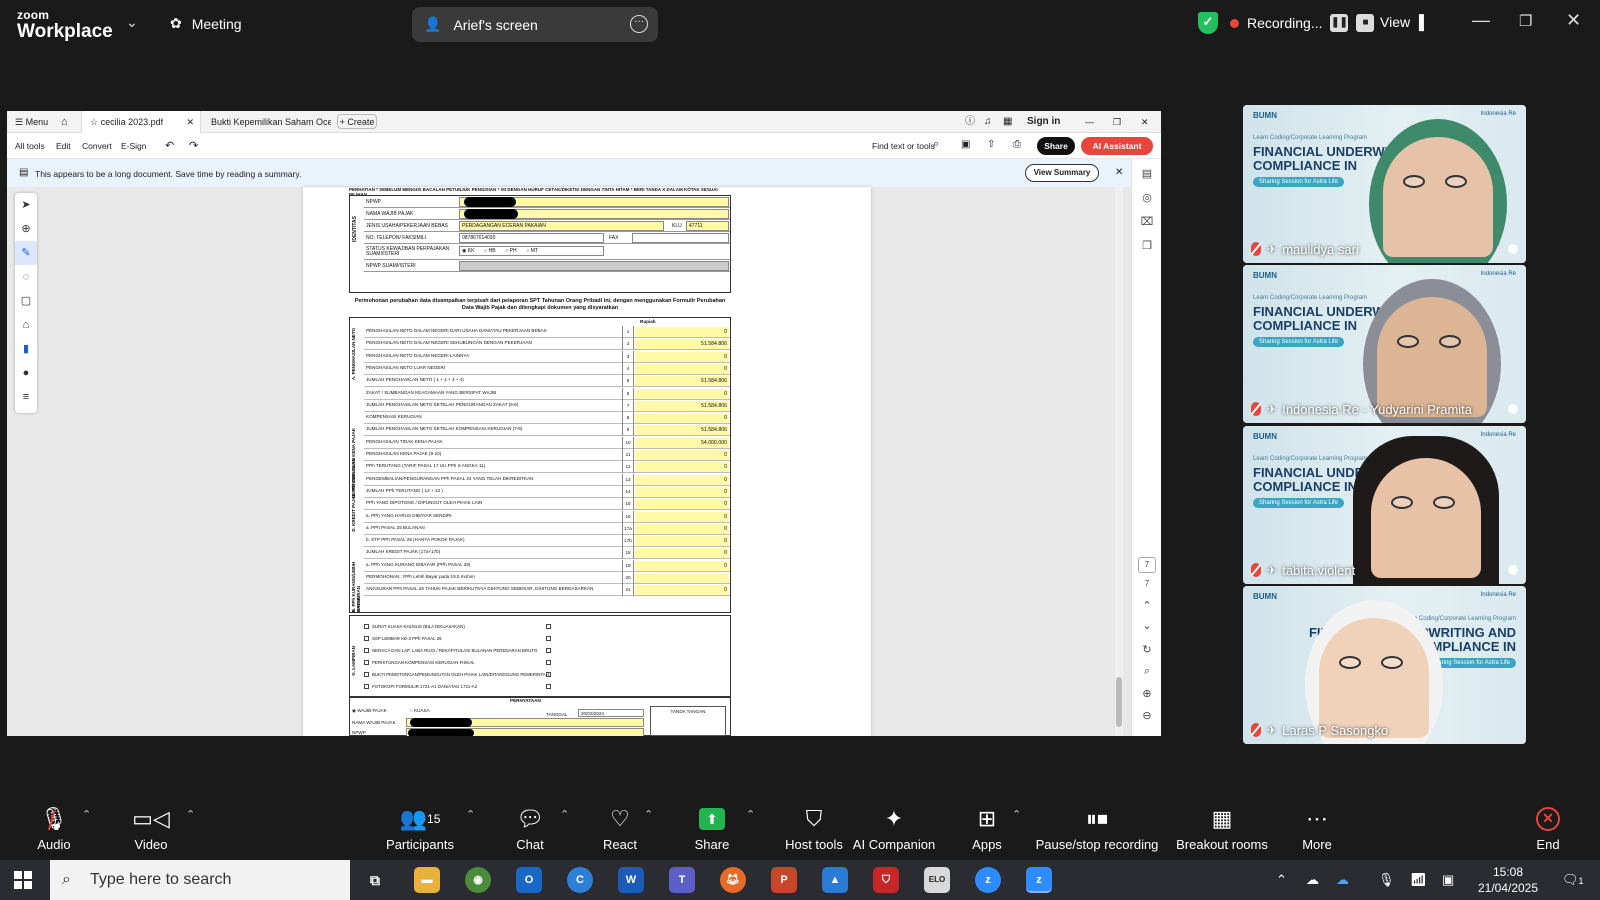 This screenshot has height=900, width=1600. Describe the element at coordinates (835, 880) in the screenshot. I see `photos-icon: ▲` at that location.